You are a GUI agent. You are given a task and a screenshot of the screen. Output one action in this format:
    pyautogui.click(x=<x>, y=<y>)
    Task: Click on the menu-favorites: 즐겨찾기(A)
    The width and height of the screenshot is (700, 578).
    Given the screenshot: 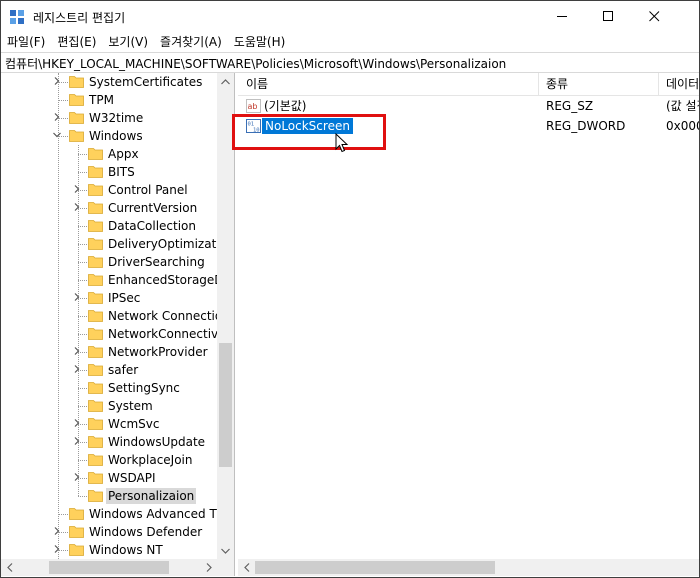 What is the action you would take?
    pyautogui.click(x=191, y=42)
    